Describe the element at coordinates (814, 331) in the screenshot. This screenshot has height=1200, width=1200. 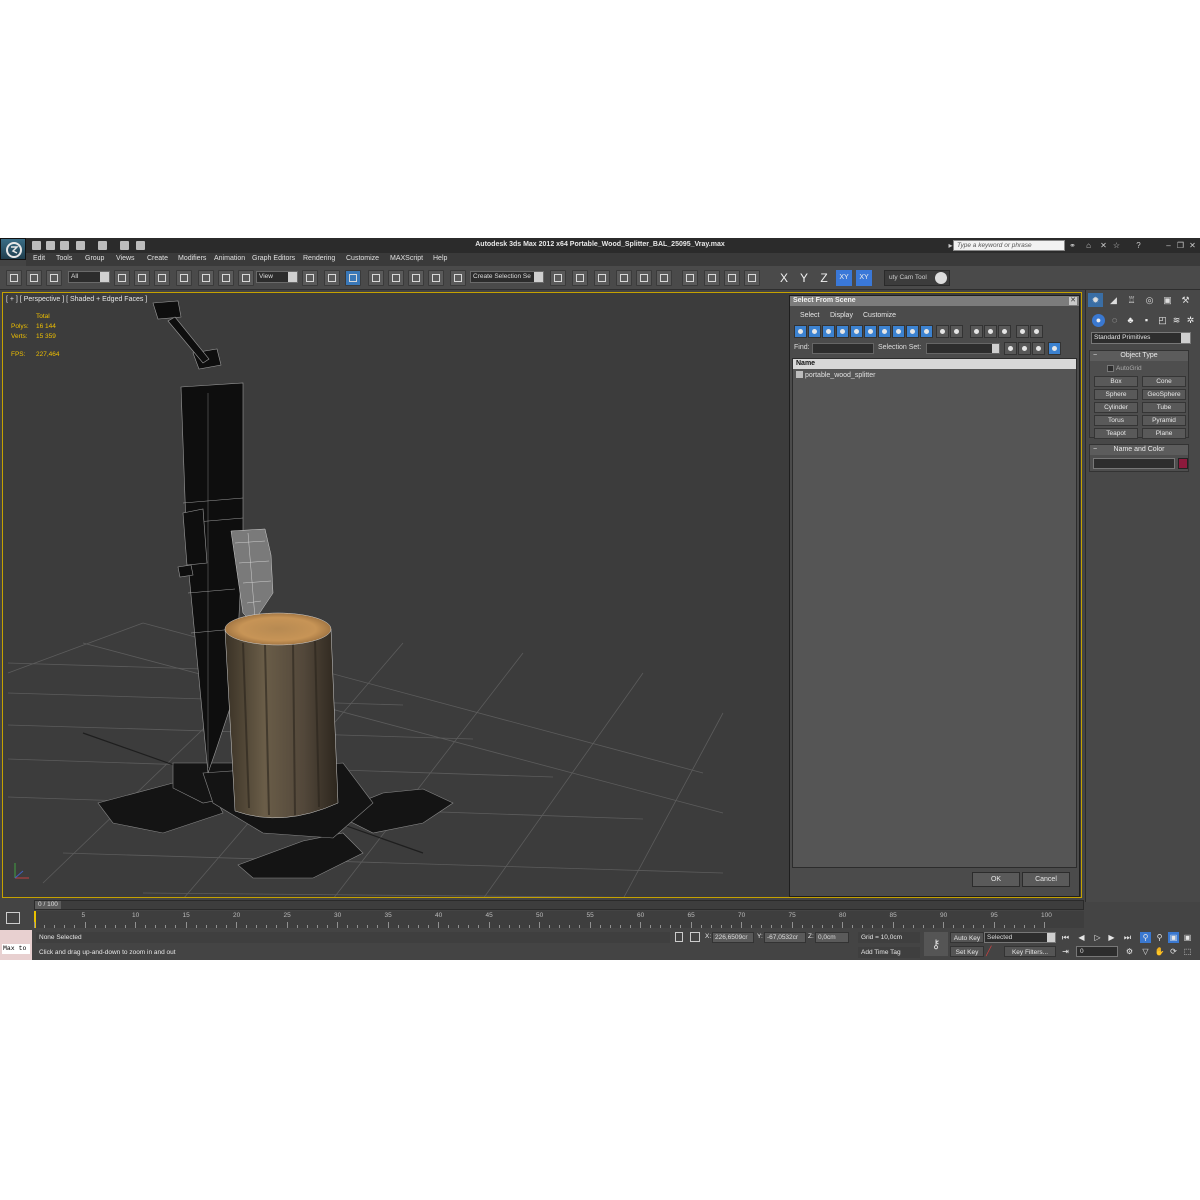
I see `display-shapes-icon` at that location.